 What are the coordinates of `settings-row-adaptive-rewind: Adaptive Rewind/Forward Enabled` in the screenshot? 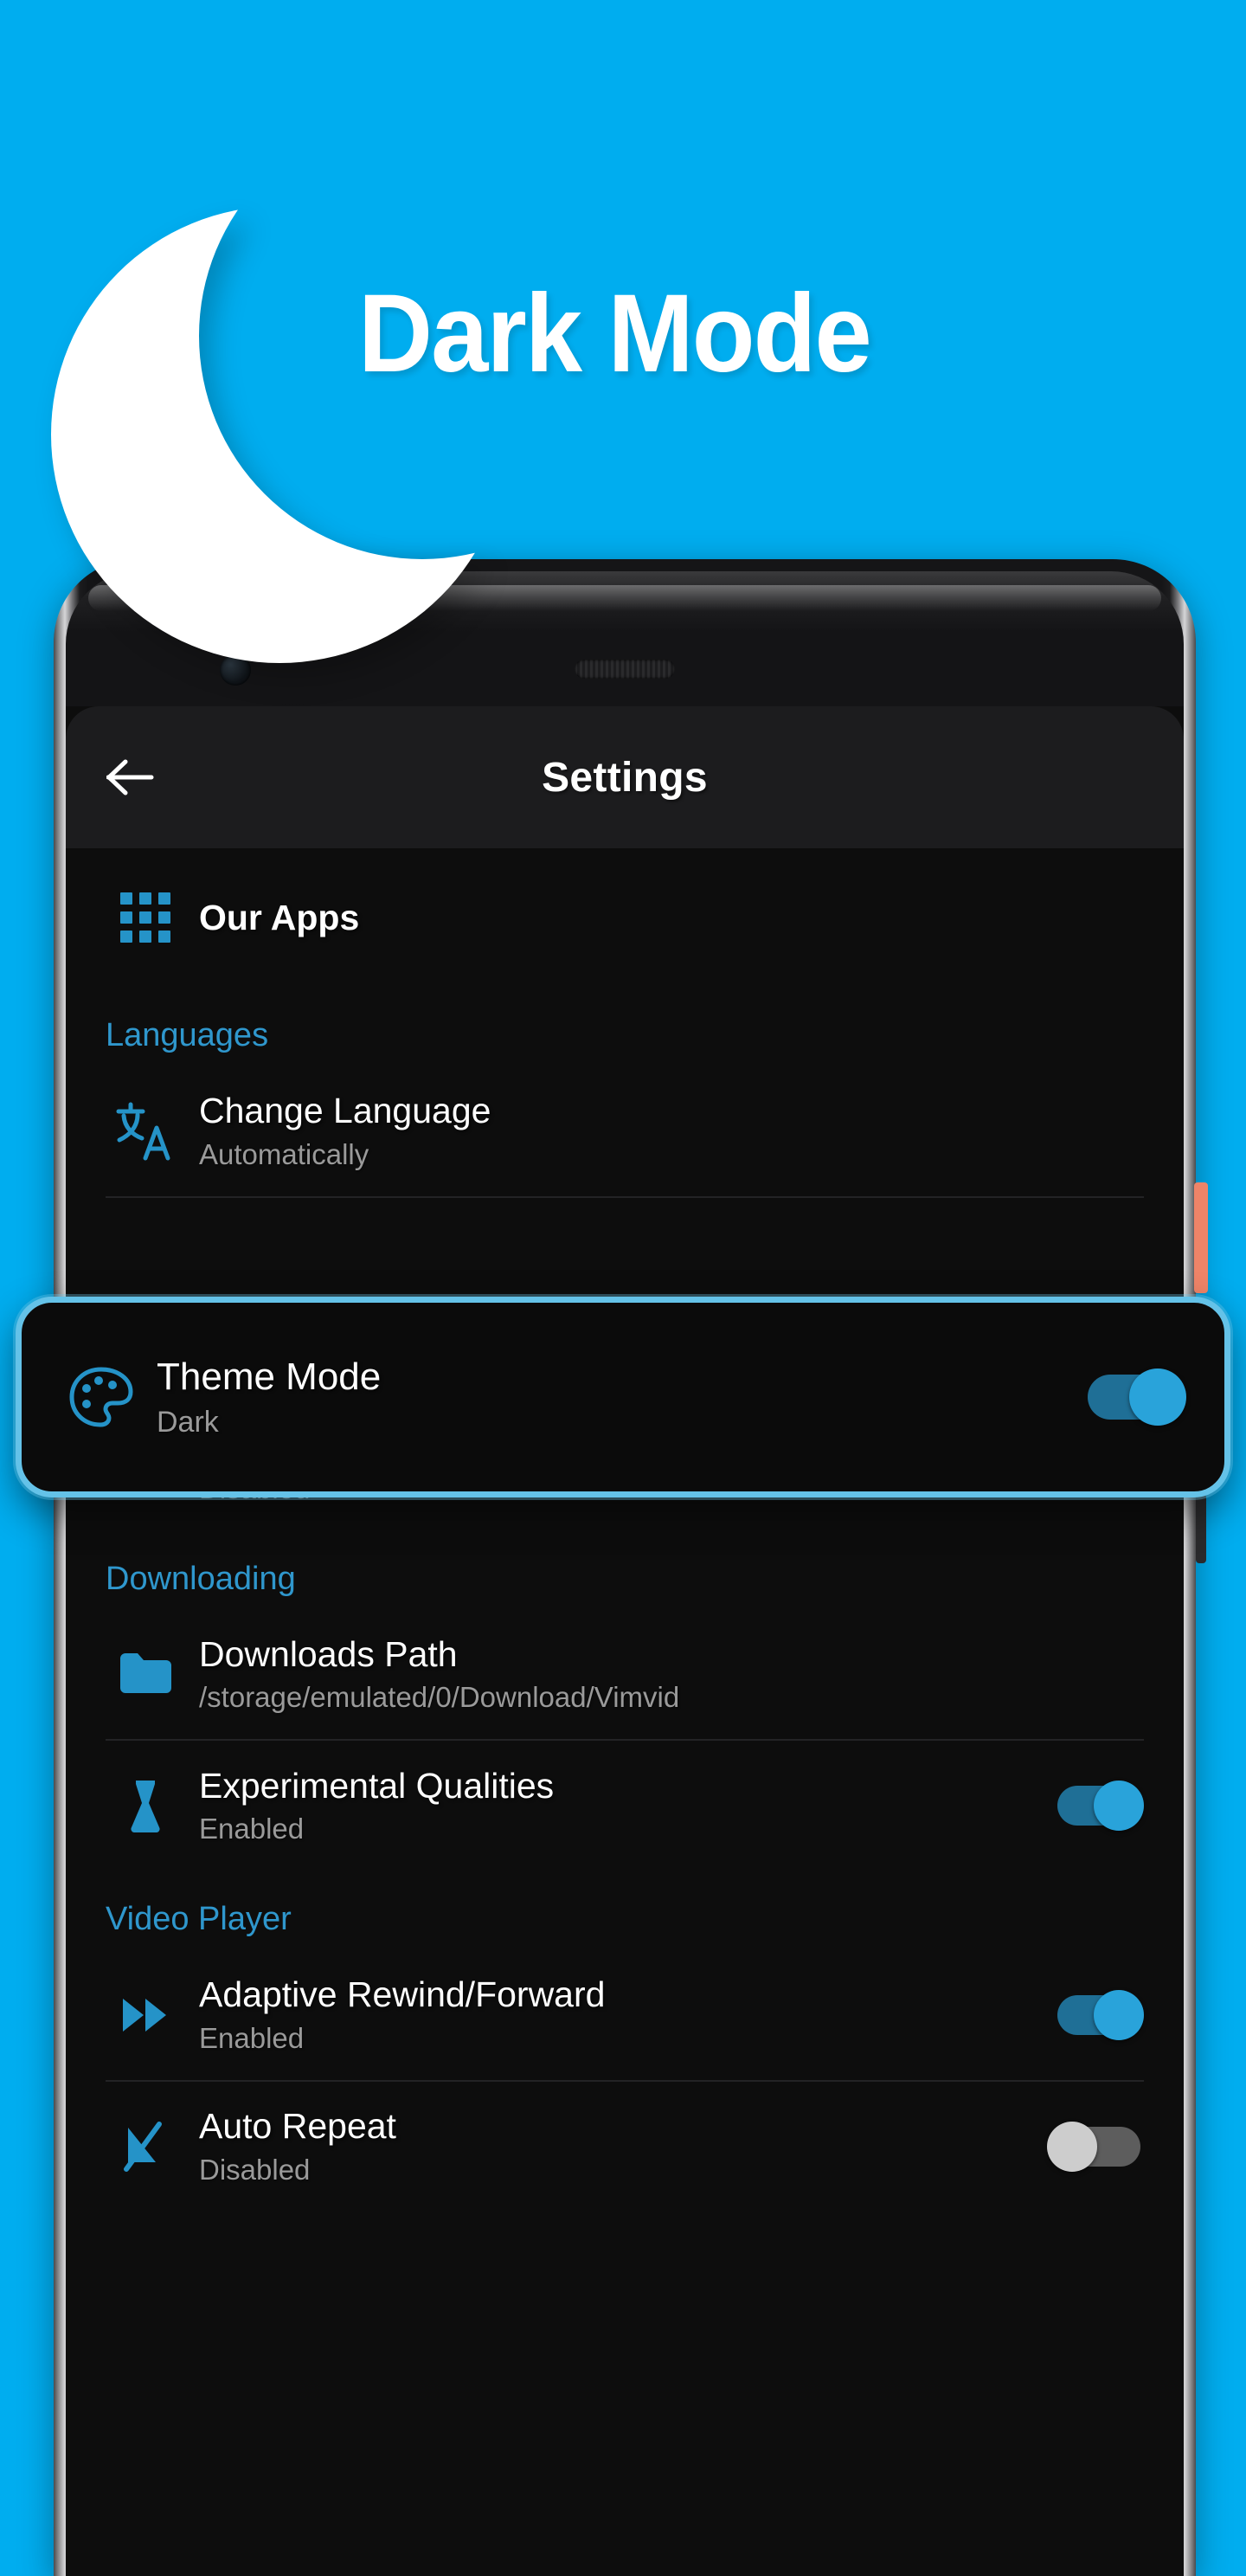 It's located at (625, 2015).